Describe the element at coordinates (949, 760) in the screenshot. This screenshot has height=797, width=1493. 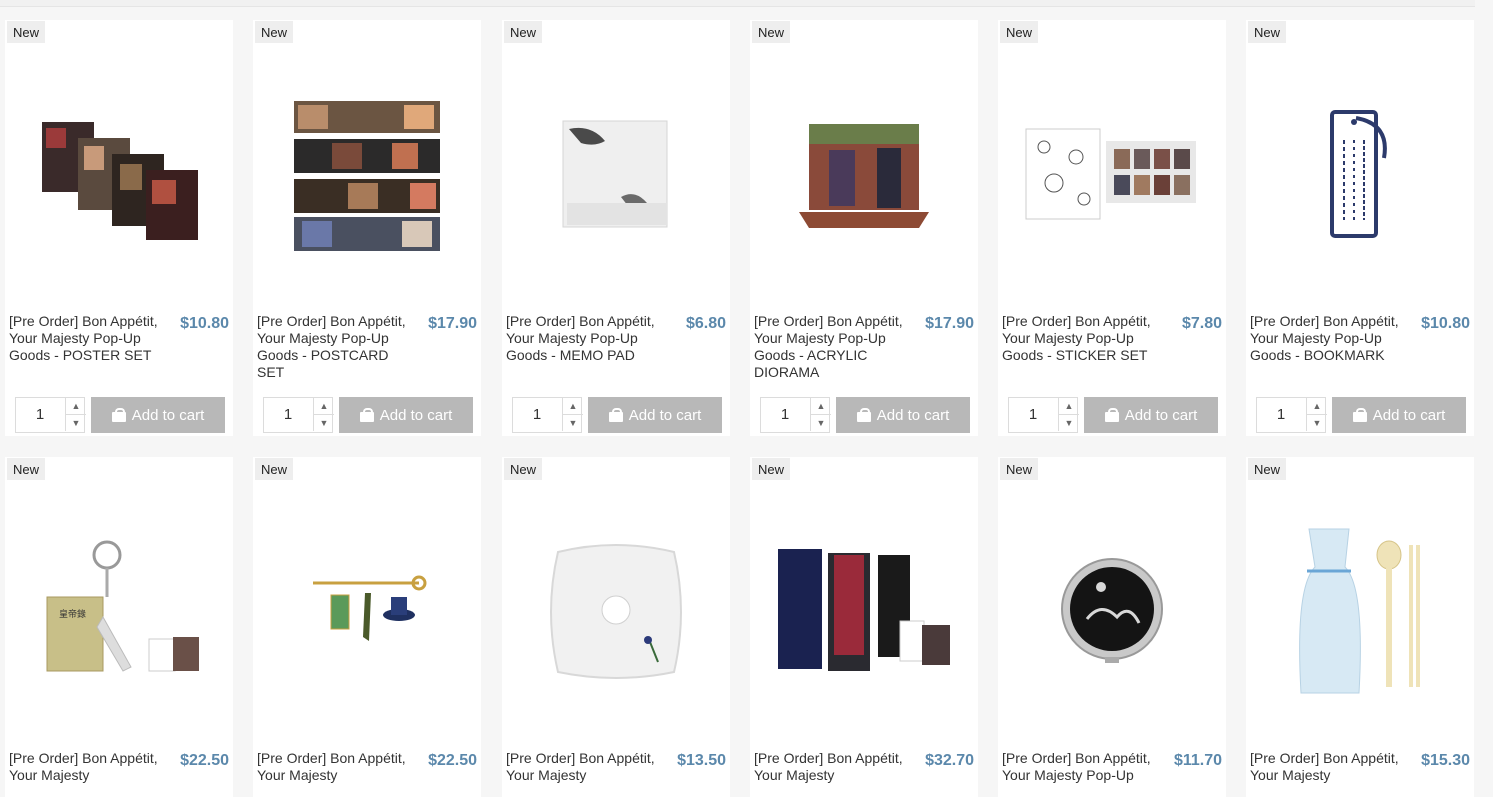
I see `product-price: $32.70` at that location.